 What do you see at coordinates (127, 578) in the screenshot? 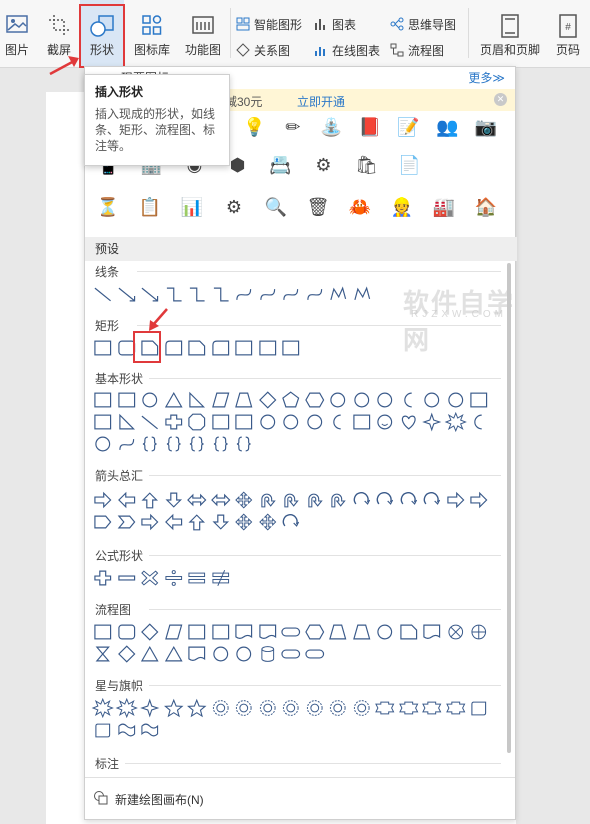
I see `fminus-shape-icon` at bounding box center [127, 578].